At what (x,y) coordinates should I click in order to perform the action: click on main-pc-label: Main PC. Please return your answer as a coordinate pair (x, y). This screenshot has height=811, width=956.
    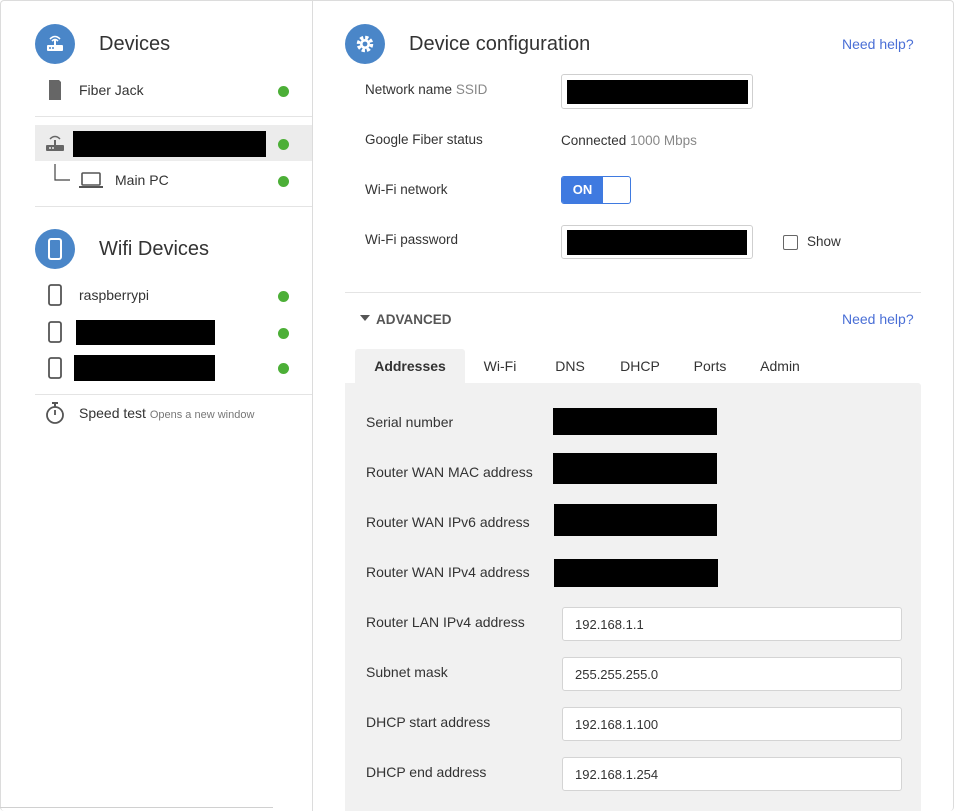
    Looking at the image, I should click on (142, 180).